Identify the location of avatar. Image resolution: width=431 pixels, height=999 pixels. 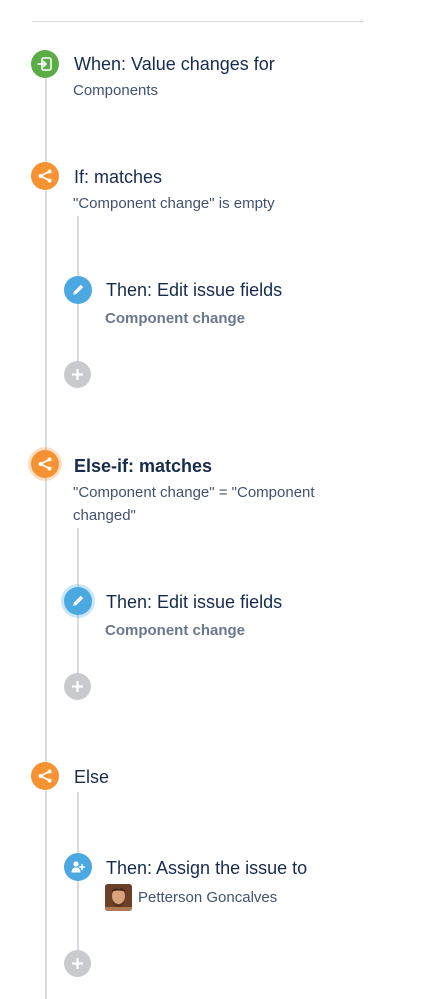
(118, 897).